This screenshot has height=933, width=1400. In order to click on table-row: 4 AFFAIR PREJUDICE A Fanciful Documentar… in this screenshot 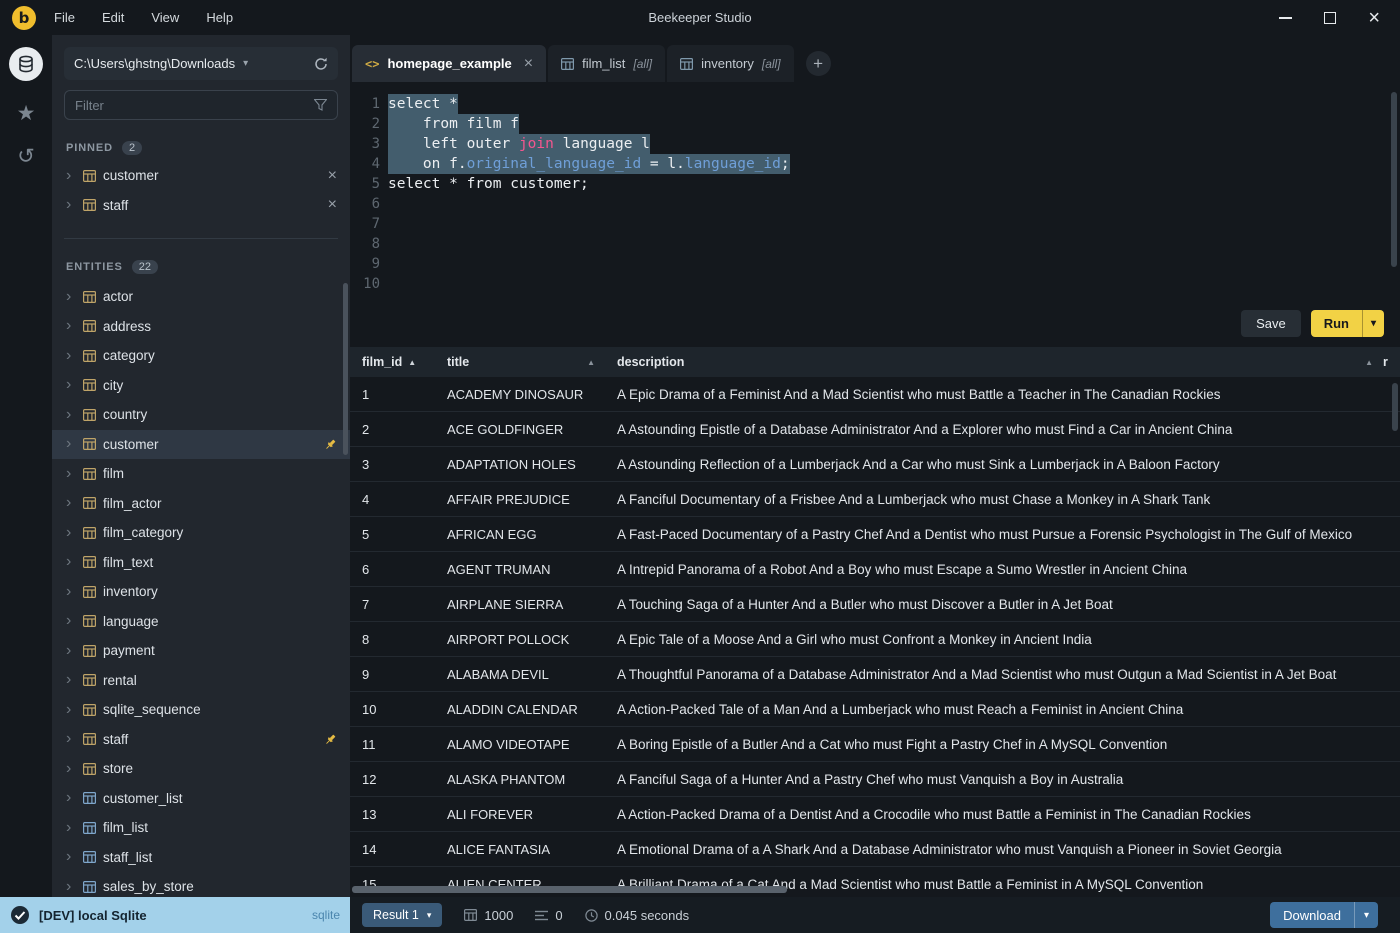, I will do `click(875, 499)`.